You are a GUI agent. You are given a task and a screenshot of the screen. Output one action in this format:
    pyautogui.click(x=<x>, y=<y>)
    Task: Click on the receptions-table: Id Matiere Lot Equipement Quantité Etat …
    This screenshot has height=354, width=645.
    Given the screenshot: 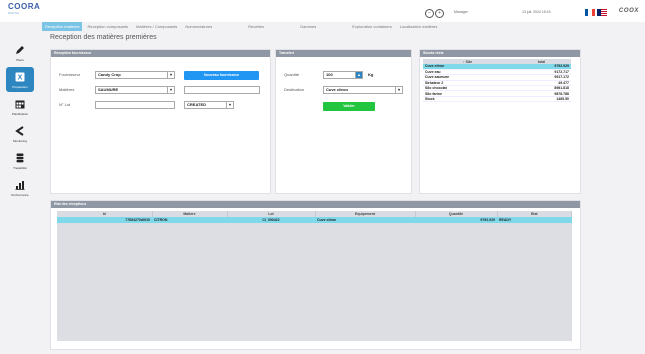 What is the action you would take?
    pyautogui.click(x=314, y=217)
    